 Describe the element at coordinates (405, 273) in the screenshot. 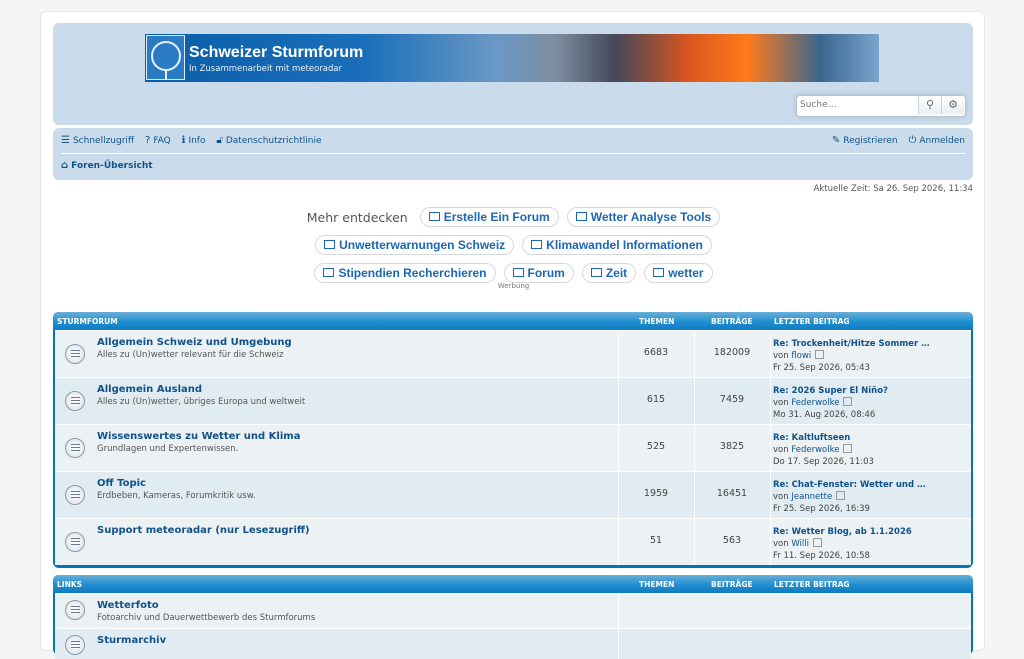

I see `discover-pill: Stipendien Recherchieren` at that location.